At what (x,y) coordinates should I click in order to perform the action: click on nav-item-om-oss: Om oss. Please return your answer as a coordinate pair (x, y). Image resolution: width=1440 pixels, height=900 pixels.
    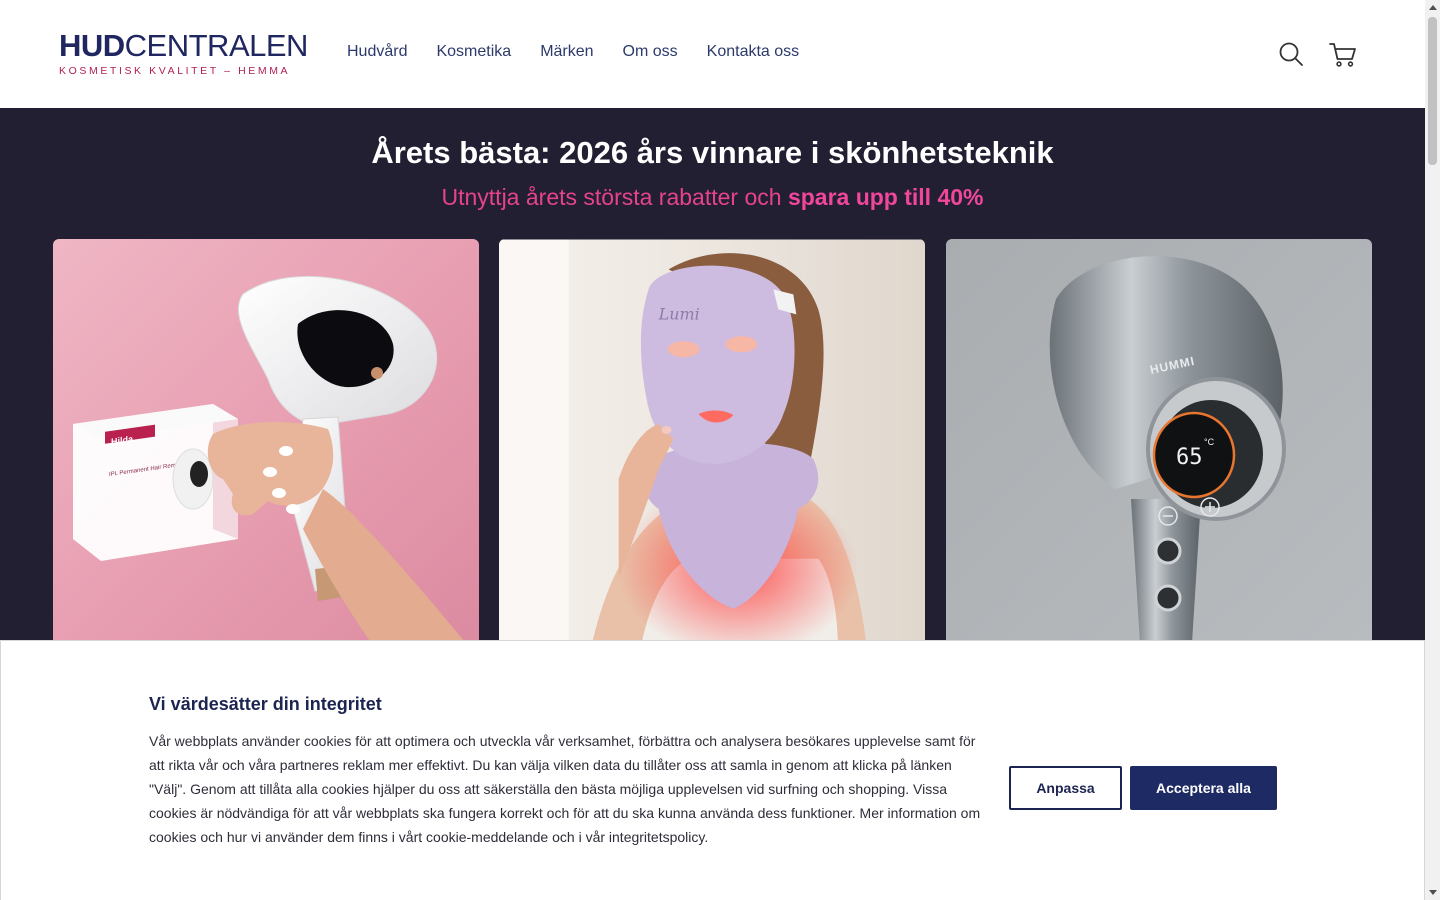
    Looking at the image, I should click on (650, 52).